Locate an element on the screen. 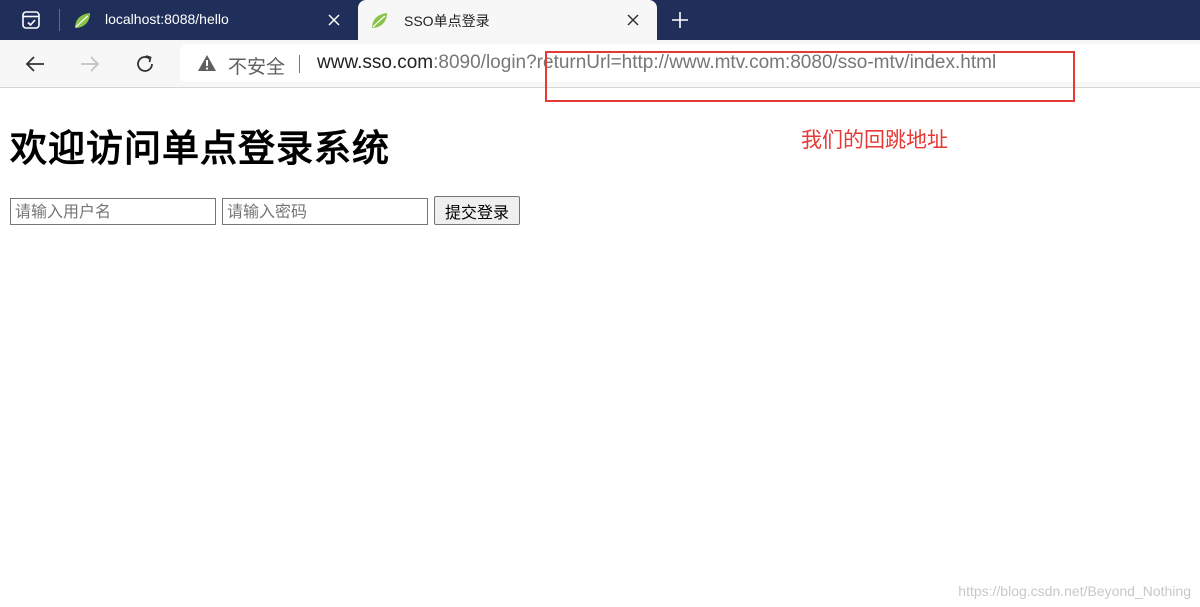  tab-actions-icon is located at coordinates (31, 20).